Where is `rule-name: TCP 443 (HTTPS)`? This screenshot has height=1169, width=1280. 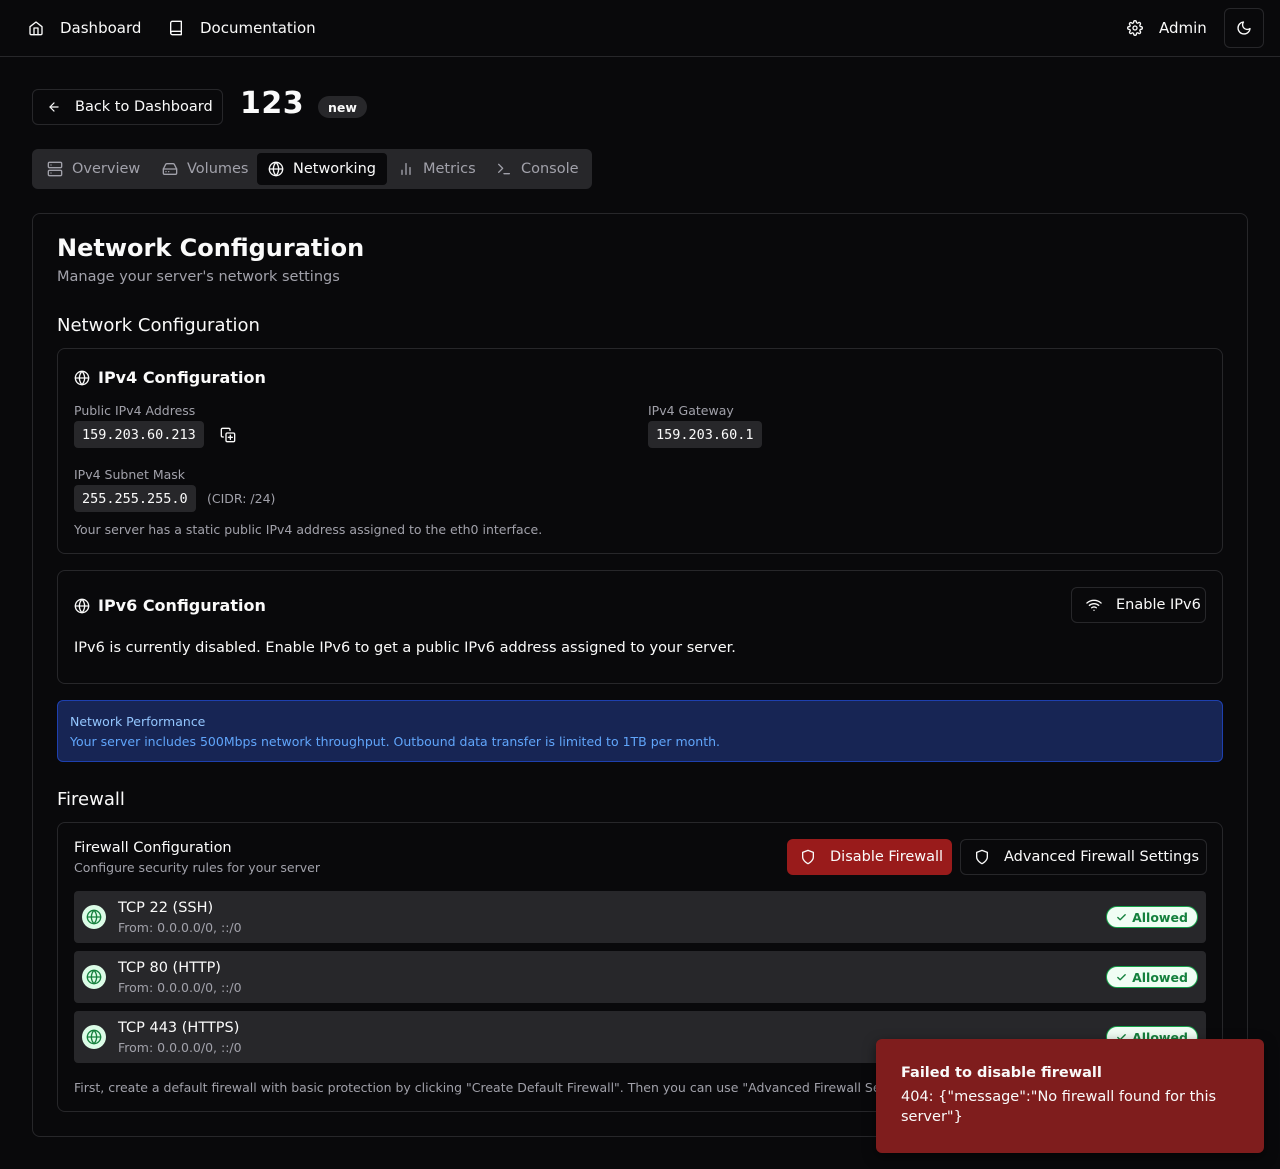
rule-name: TCP 443 (HTTPS) is located at coordinates (179, 1028).